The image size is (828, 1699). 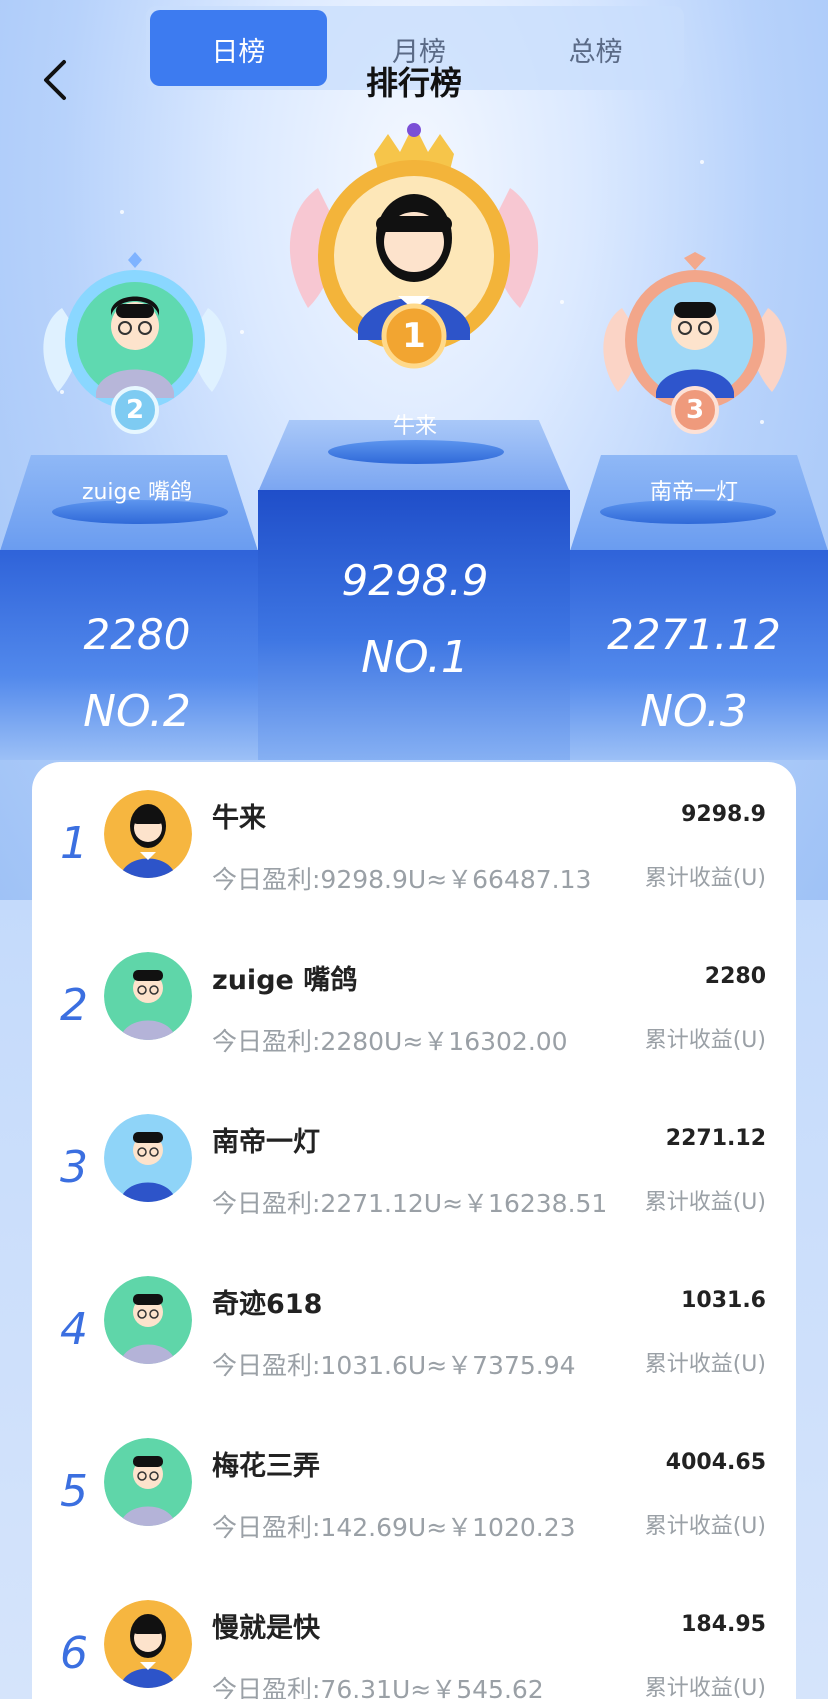 I want to click on rank-number: 3, so click(x=74, y=1167).